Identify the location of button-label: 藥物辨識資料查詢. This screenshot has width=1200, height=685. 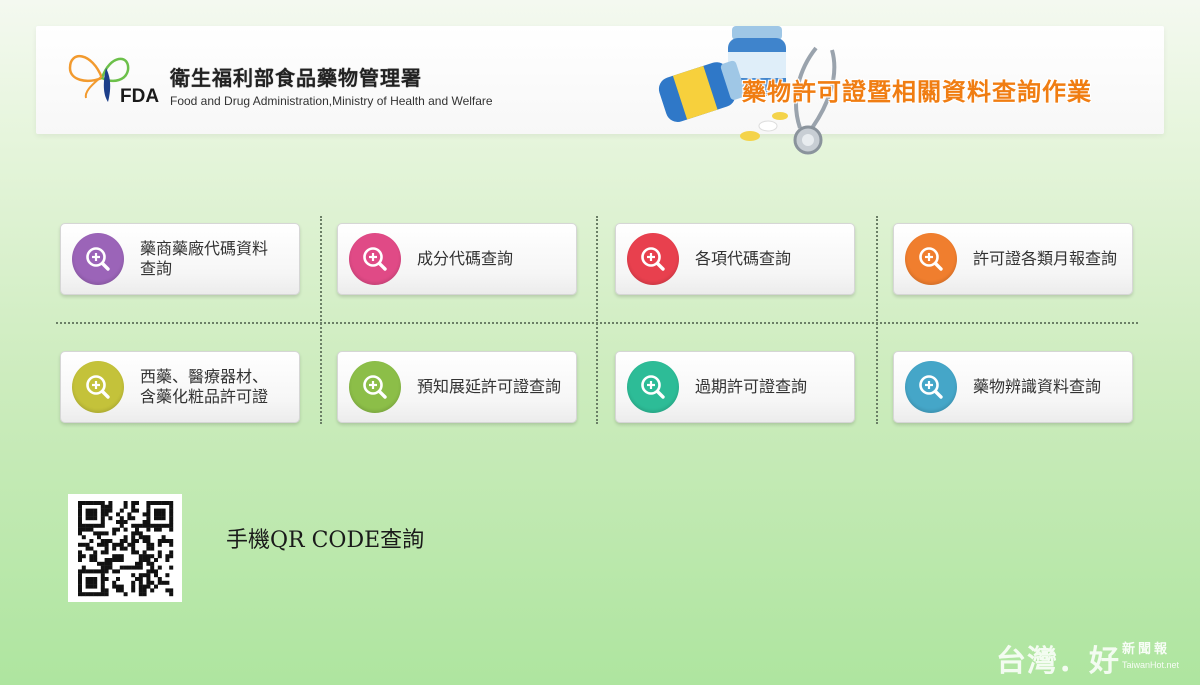
(1037, 386).